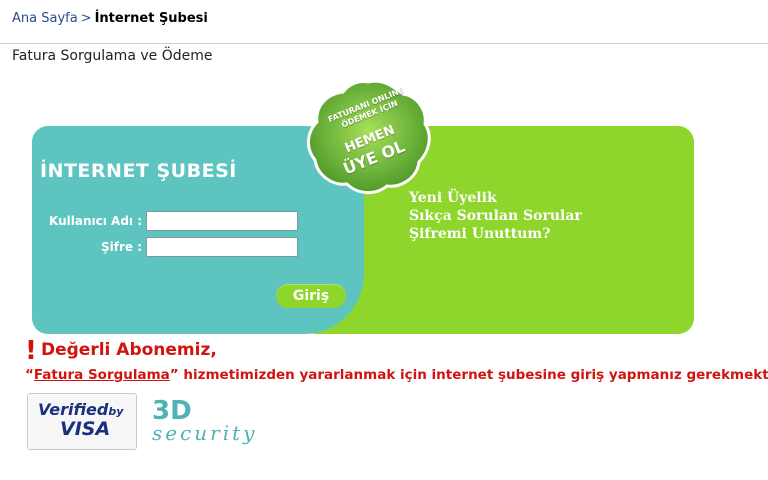 This screenshot has height=480, width=768. Describe the element at coordinates (311, 296) in the screenshot. I see `login-button: Giriş` at that location.